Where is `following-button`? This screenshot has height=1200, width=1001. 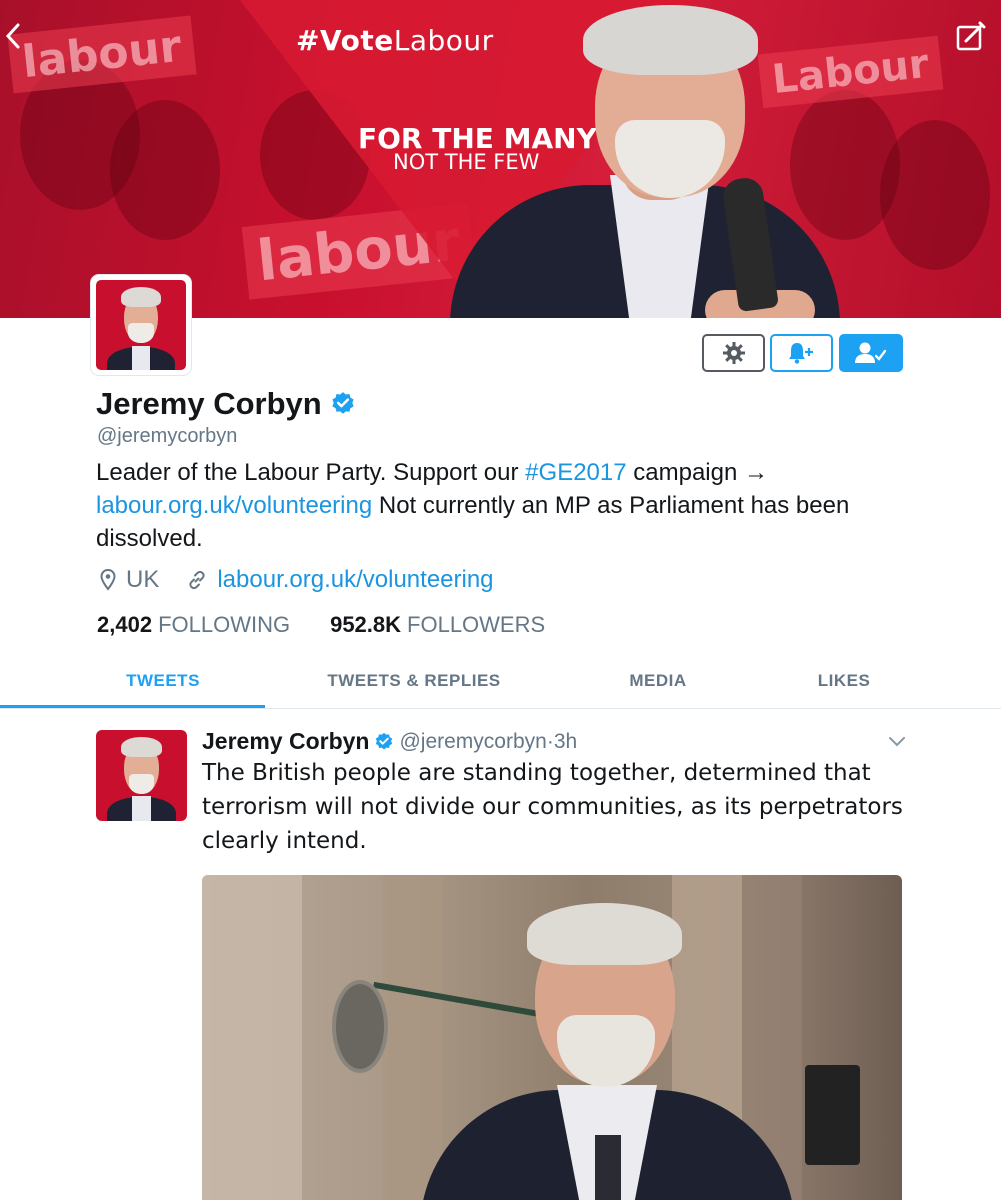 following-button is located at coordinates (871, 353).